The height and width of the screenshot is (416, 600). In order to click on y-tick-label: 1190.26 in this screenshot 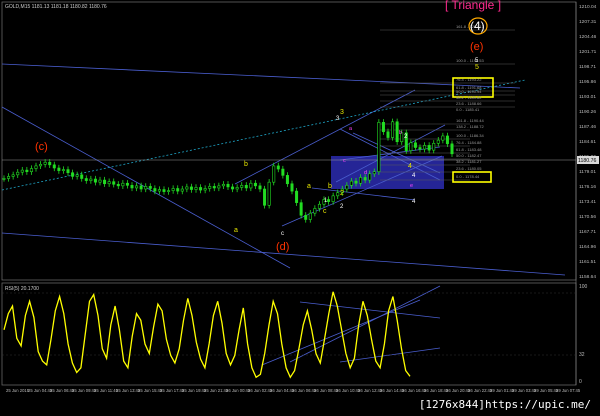, I will do `click(587, 112)`.